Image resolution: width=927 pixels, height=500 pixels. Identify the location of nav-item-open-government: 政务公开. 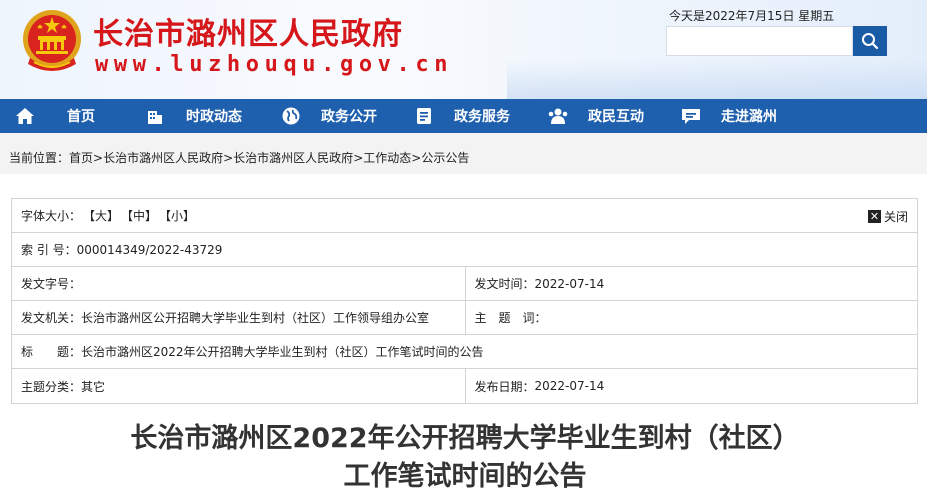
(328, 116).